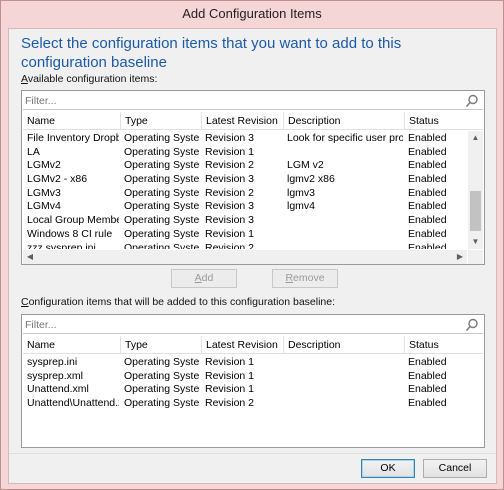 Image resolution: width=504 pixels, height=490 pixels. What do you see at coordinates (44, 206) in the screenshot?
I see `cell-name: LGMv4` at bounding box center [44, 206].